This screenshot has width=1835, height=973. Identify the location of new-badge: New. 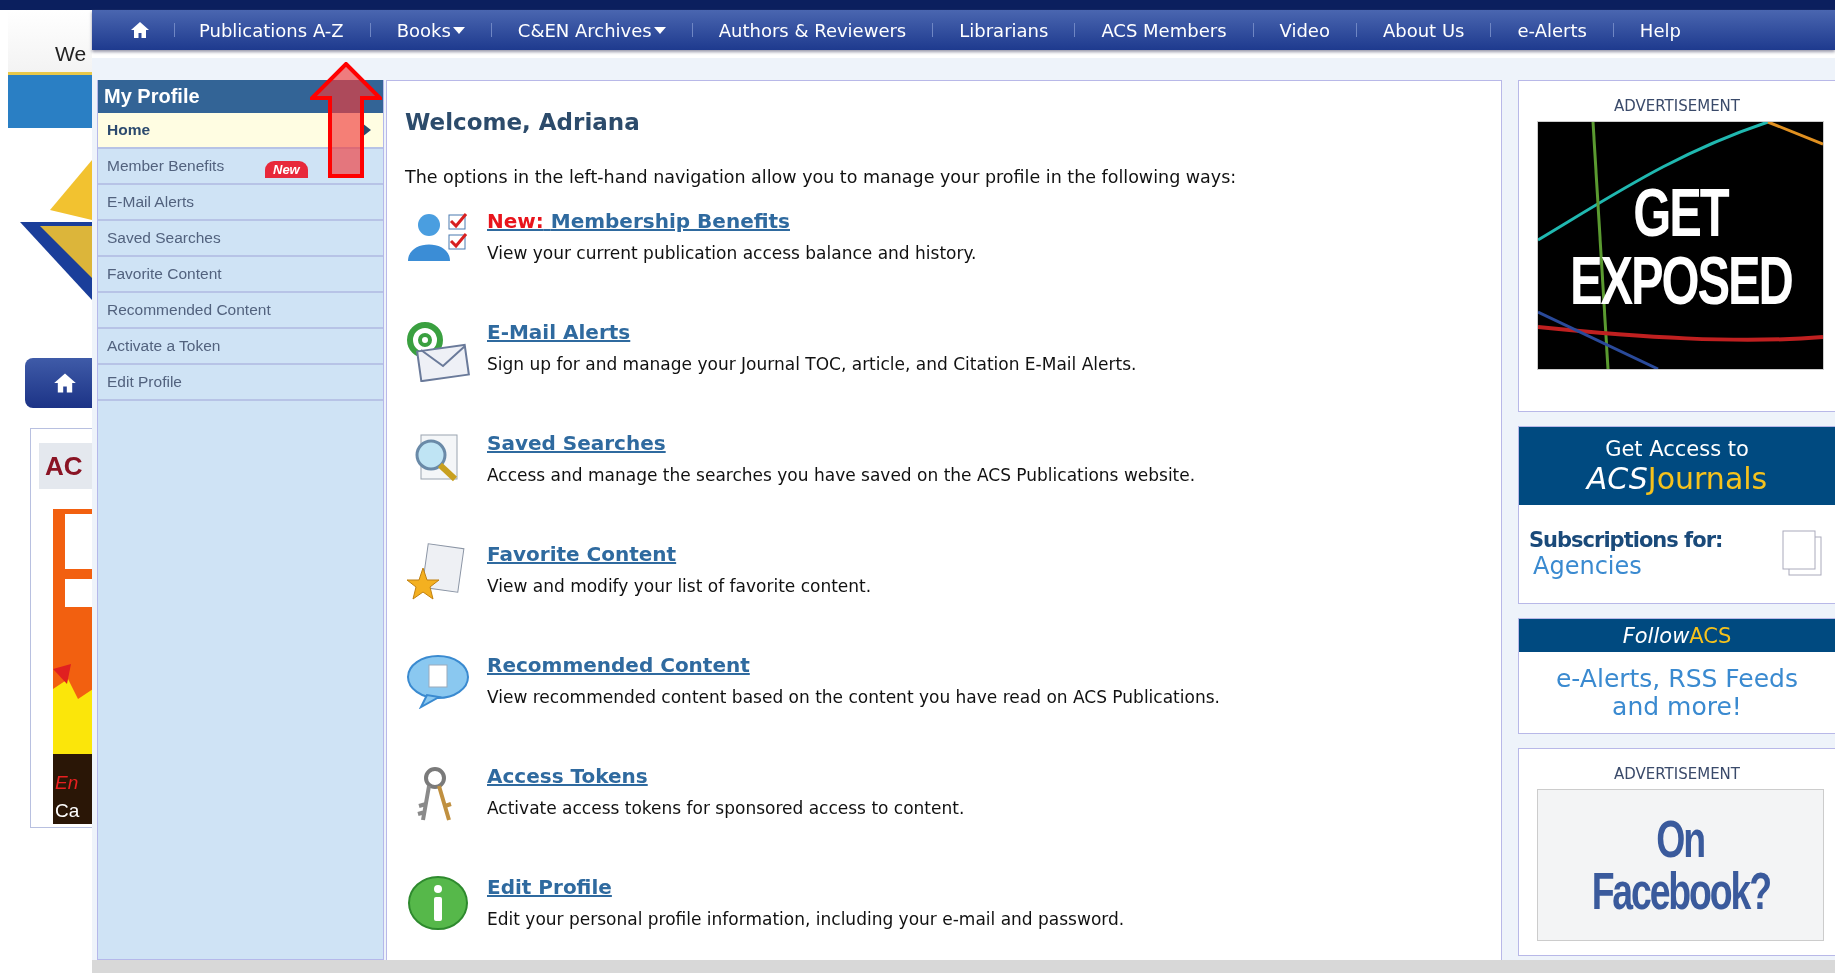
(286, 169).